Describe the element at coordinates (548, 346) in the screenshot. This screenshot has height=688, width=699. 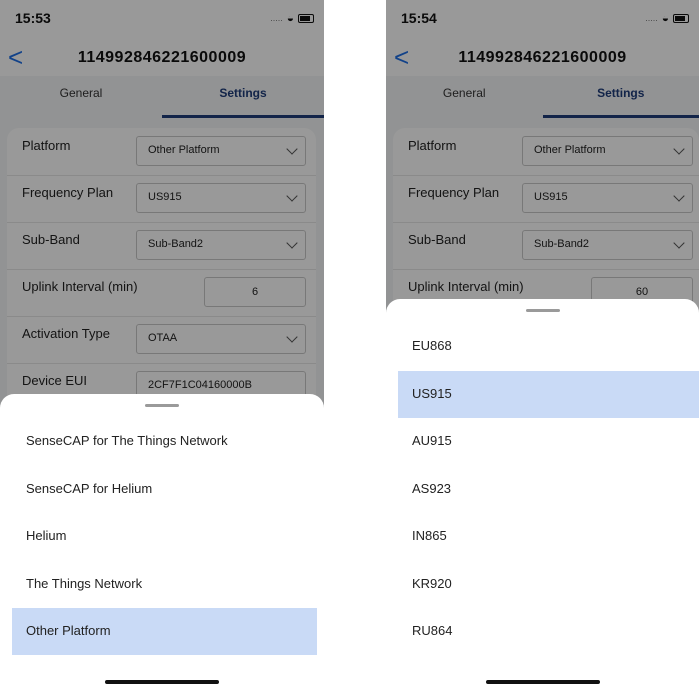
I see `picker-option: EU868` at that location.